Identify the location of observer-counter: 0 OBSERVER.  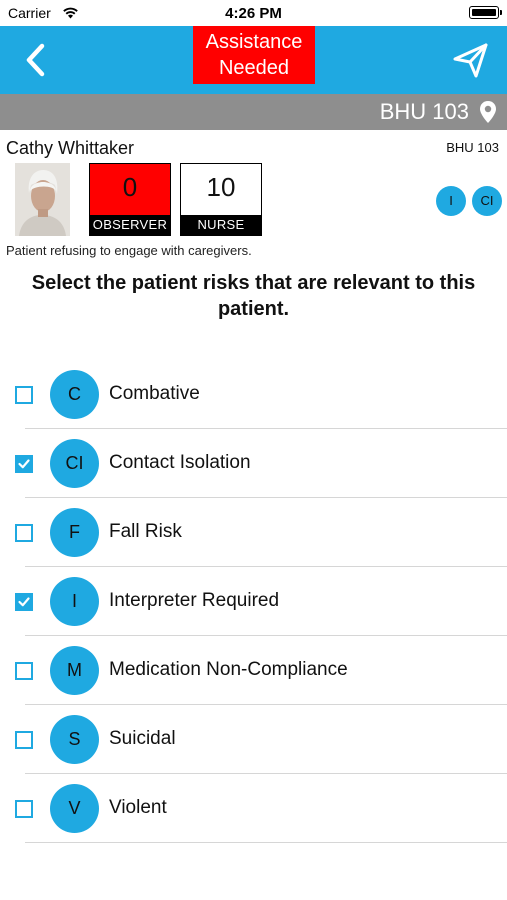
(130, 199).